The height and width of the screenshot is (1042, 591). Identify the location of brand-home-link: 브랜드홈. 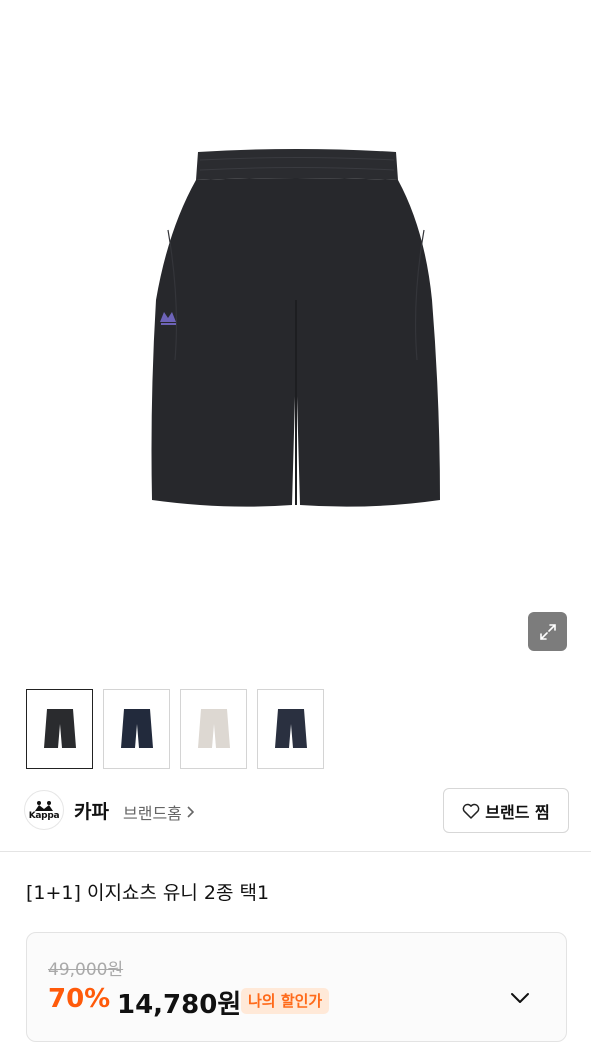
(158, 812).